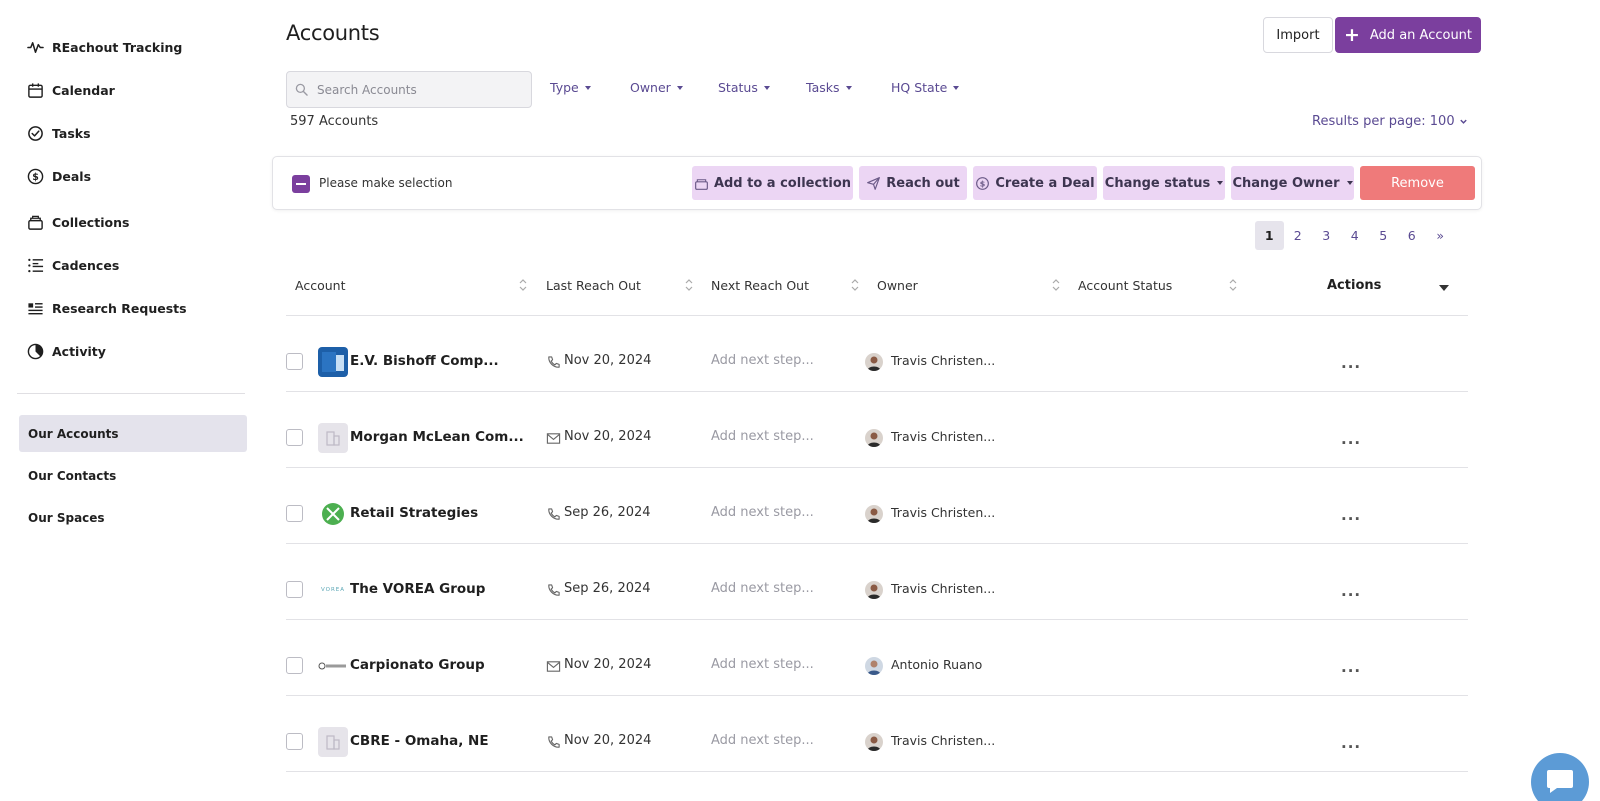 Image resolution: width=1600 pixels, height=801 pixels. I want to click on selection-label: Please make selection, so click(386, 183).